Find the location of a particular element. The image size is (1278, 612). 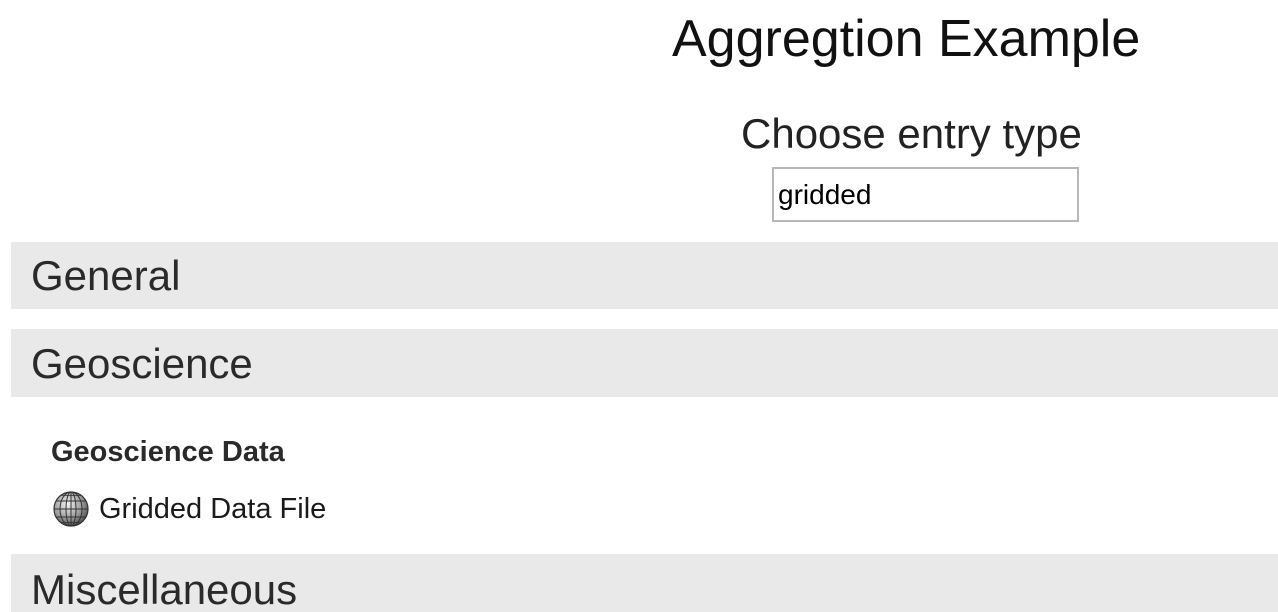

category-header-miscellaneous: Miscellaneous is located at coordinates (644, 583).